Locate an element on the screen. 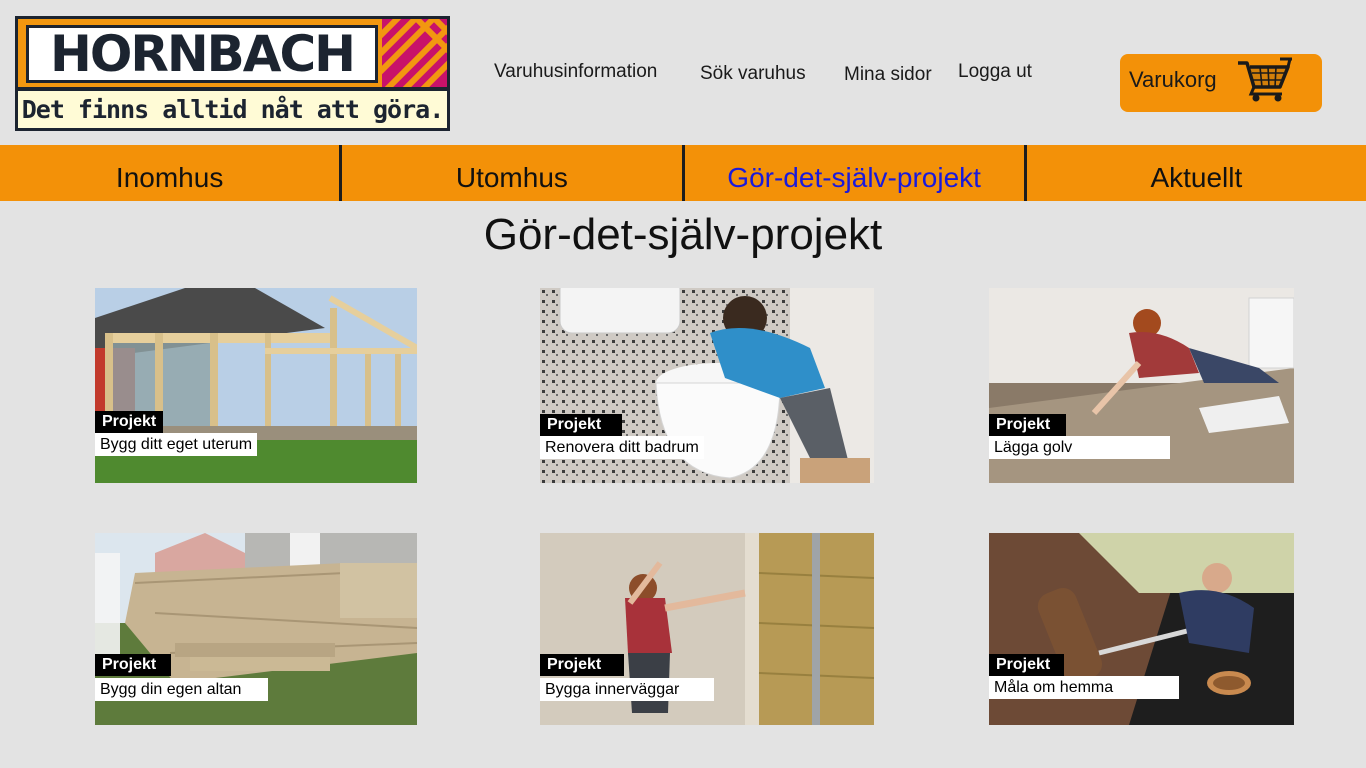  page-title: Gör-det-själv-projekt is located at coordinates (683, 234).